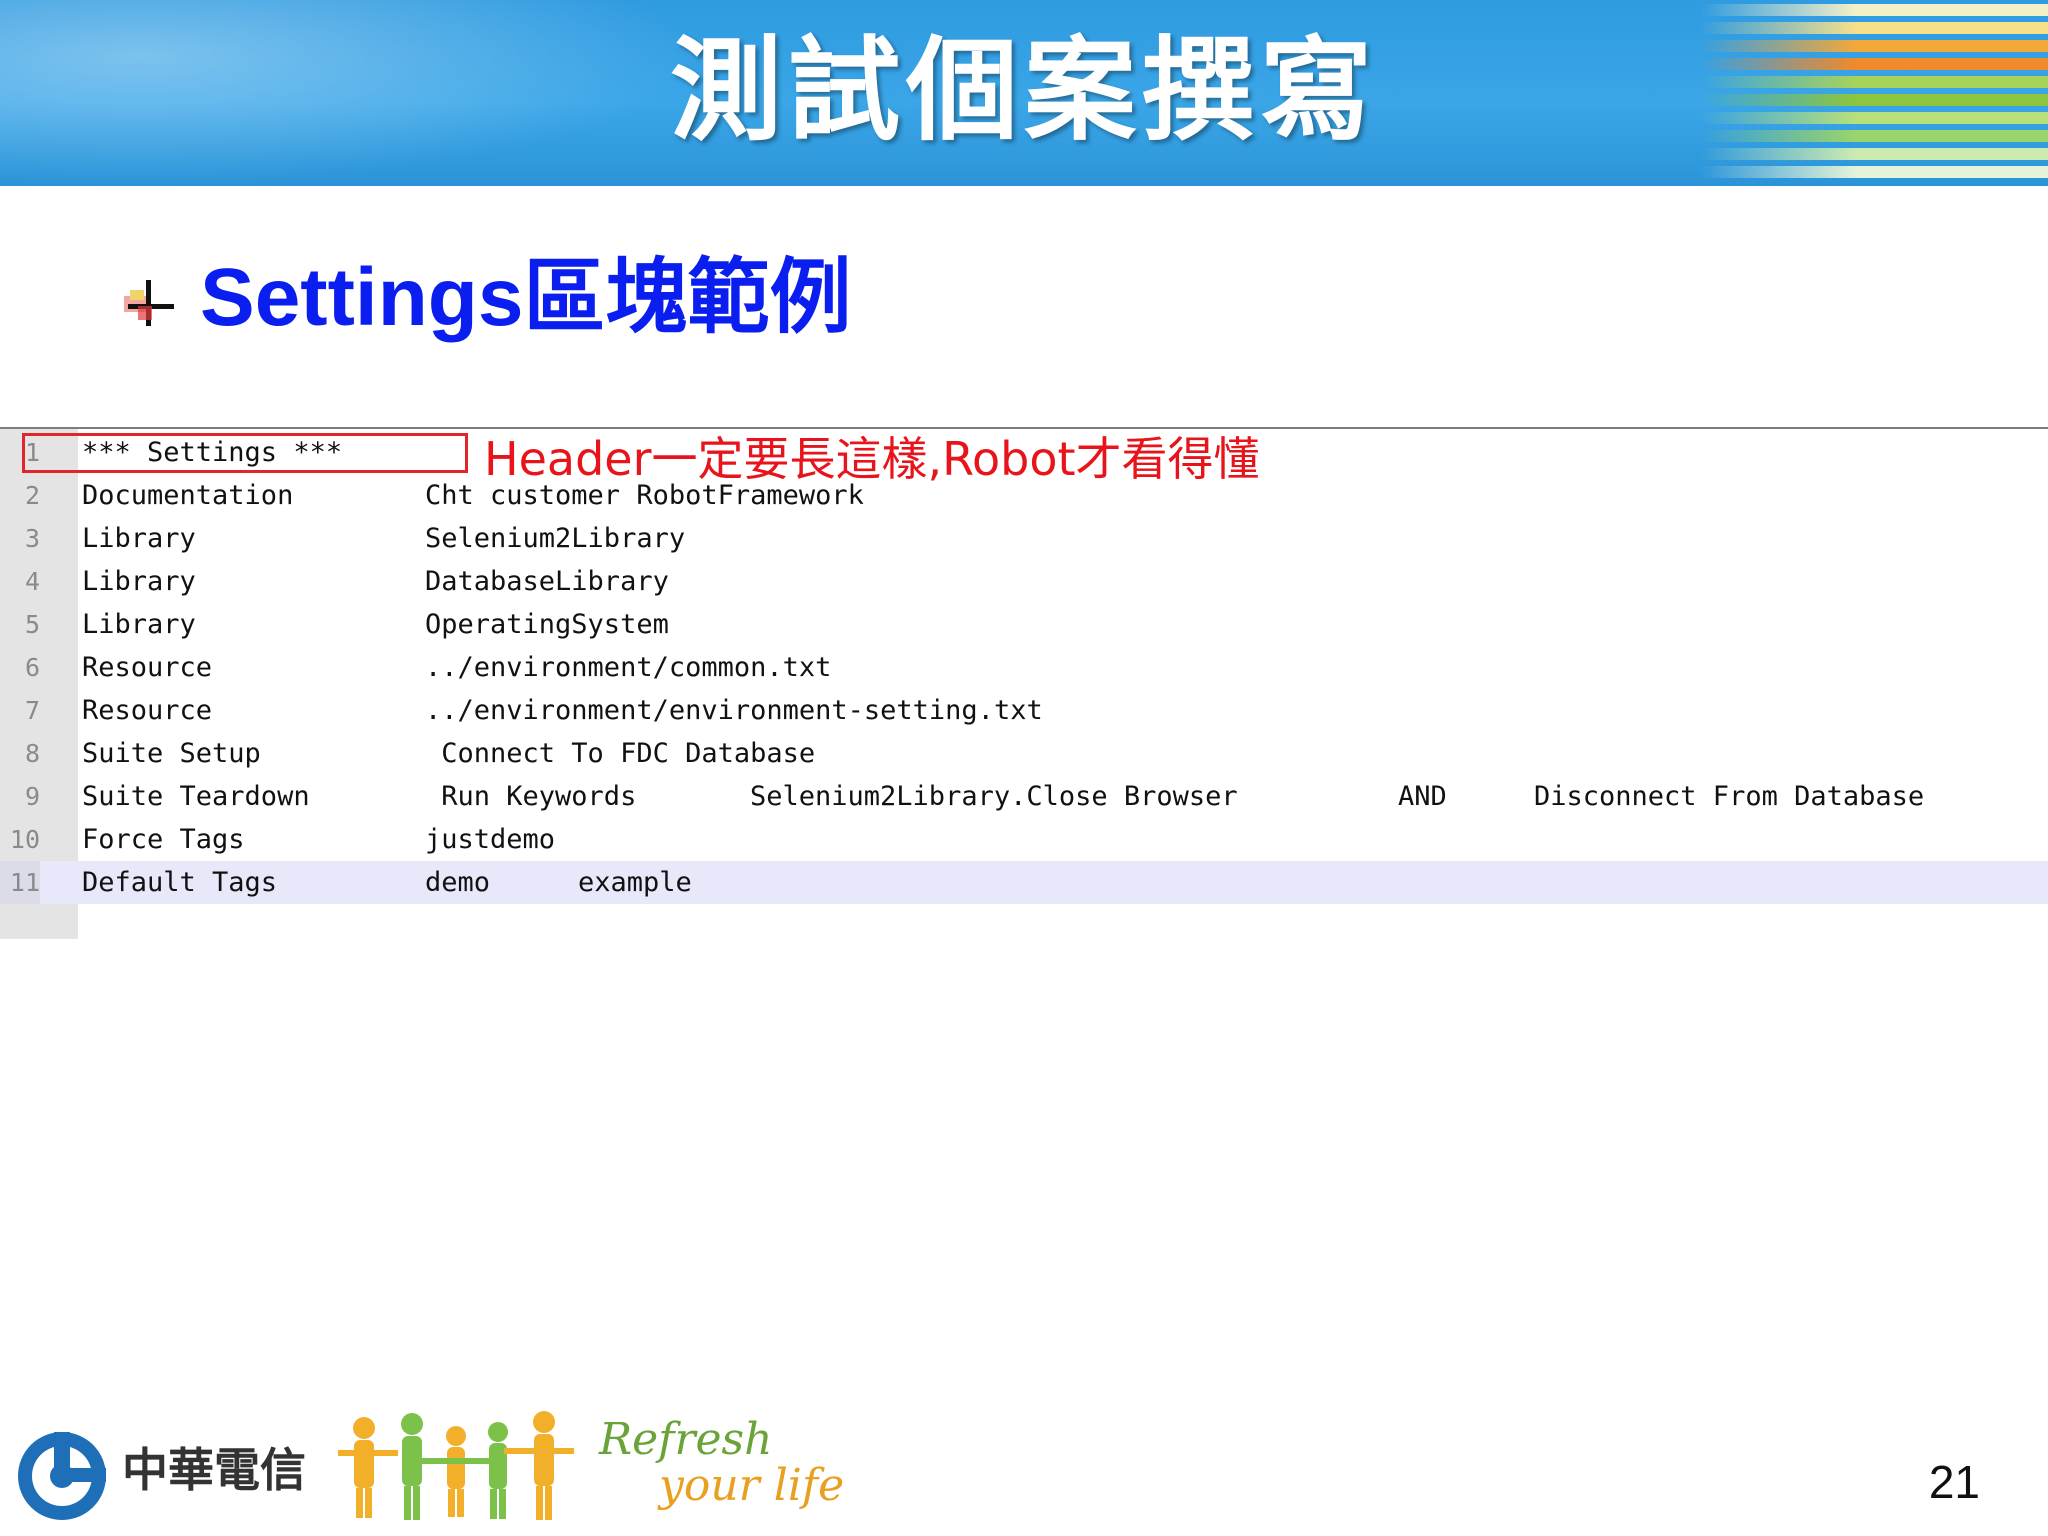 The height and width of the screenshot is (1536, 2048). What do you see at coordinates (635, 882) in the screenshot?
I see `code-cell: example` at bounding box center [635, 882].